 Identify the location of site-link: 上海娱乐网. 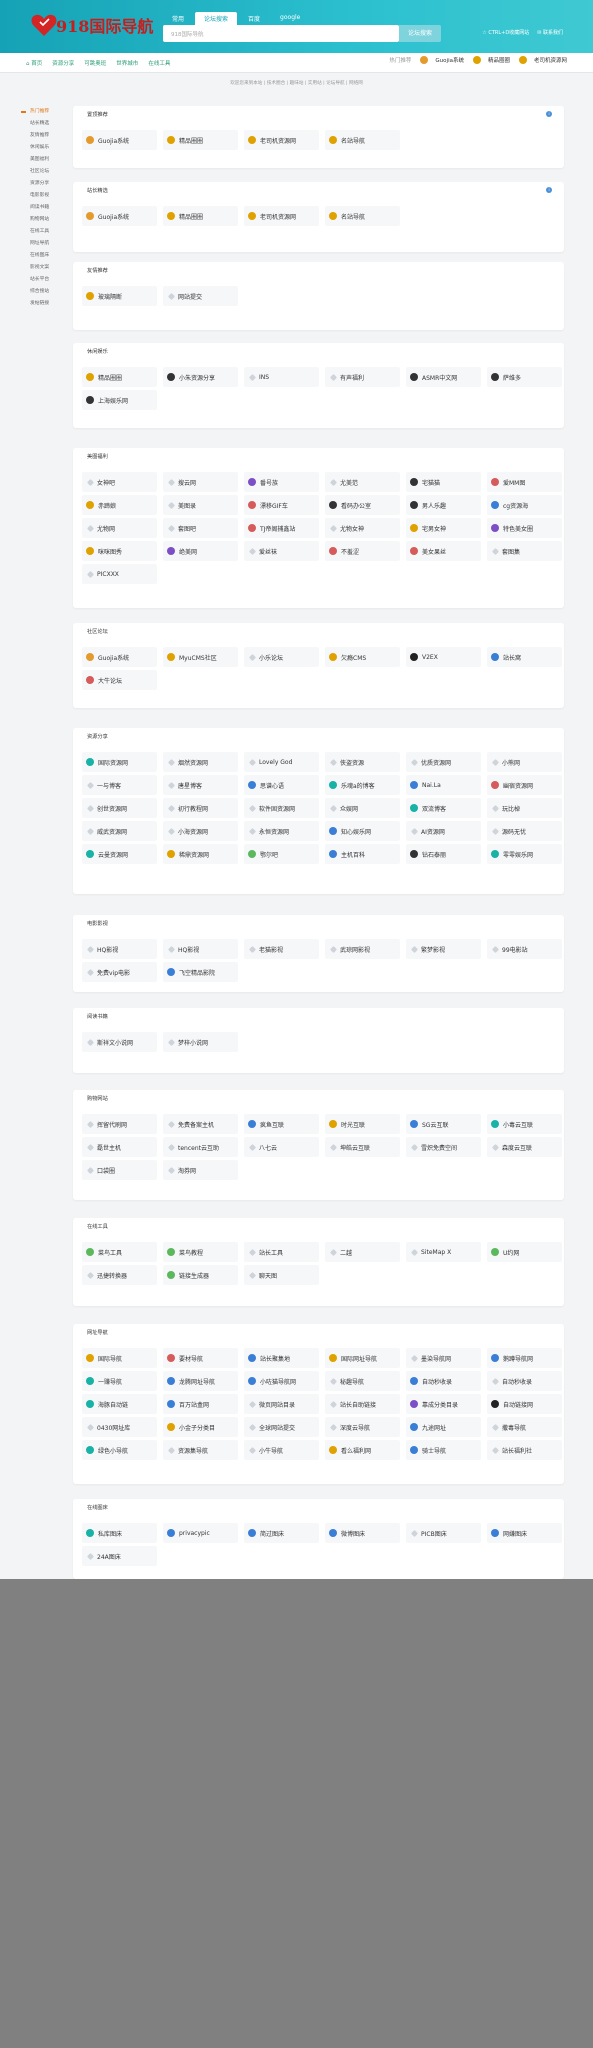
(119, 400).